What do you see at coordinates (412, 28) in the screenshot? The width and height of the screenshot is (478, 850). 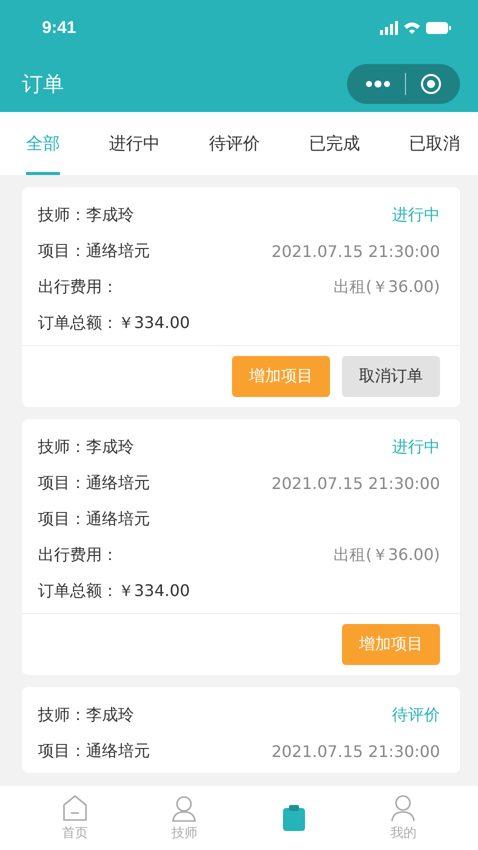 I see `wifi-icon` at bounding box center [412, 28].